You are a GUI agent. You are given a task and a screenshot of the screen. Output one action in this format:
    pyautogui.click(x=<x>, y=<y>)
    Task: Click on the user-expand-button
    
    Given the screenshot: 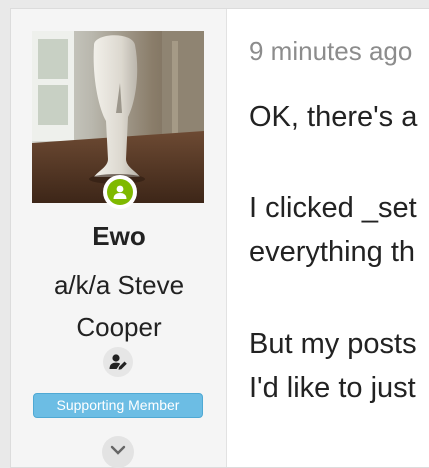 What is the action you would take?
    pyautogui.click(x=118, y=452)
    